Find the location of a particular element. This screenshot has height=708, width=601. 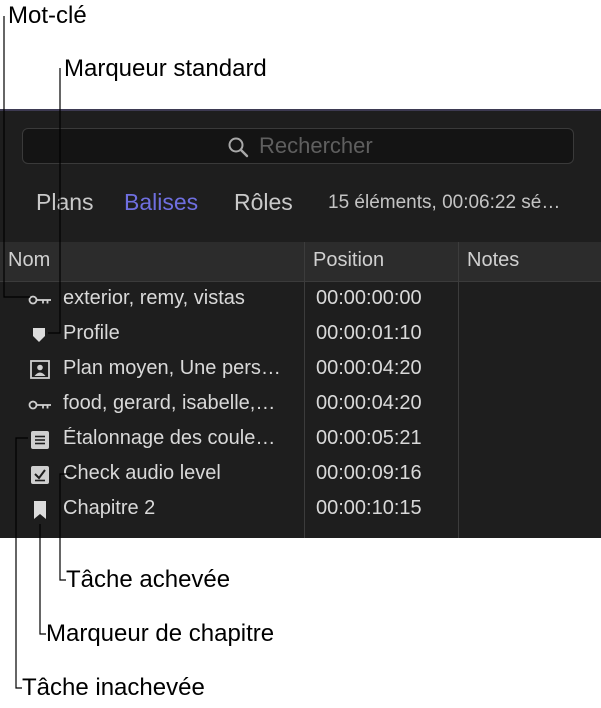

table-row: exterior, remy, vistas 00:00:00:00 is located at coordinates (300, 299).